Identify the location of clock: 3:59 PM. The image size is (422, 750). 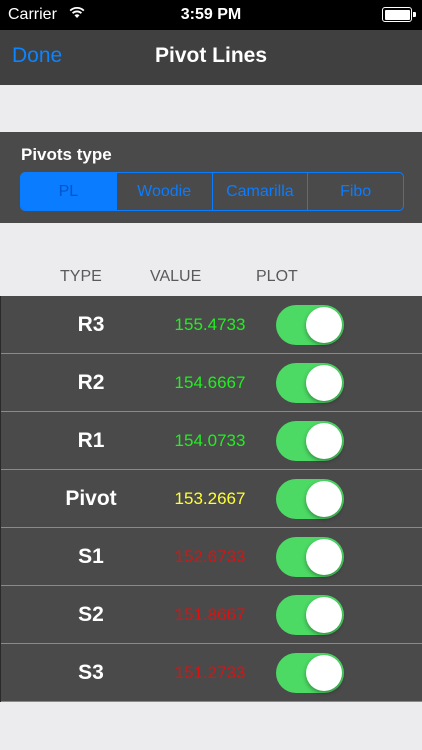
(211, 14).